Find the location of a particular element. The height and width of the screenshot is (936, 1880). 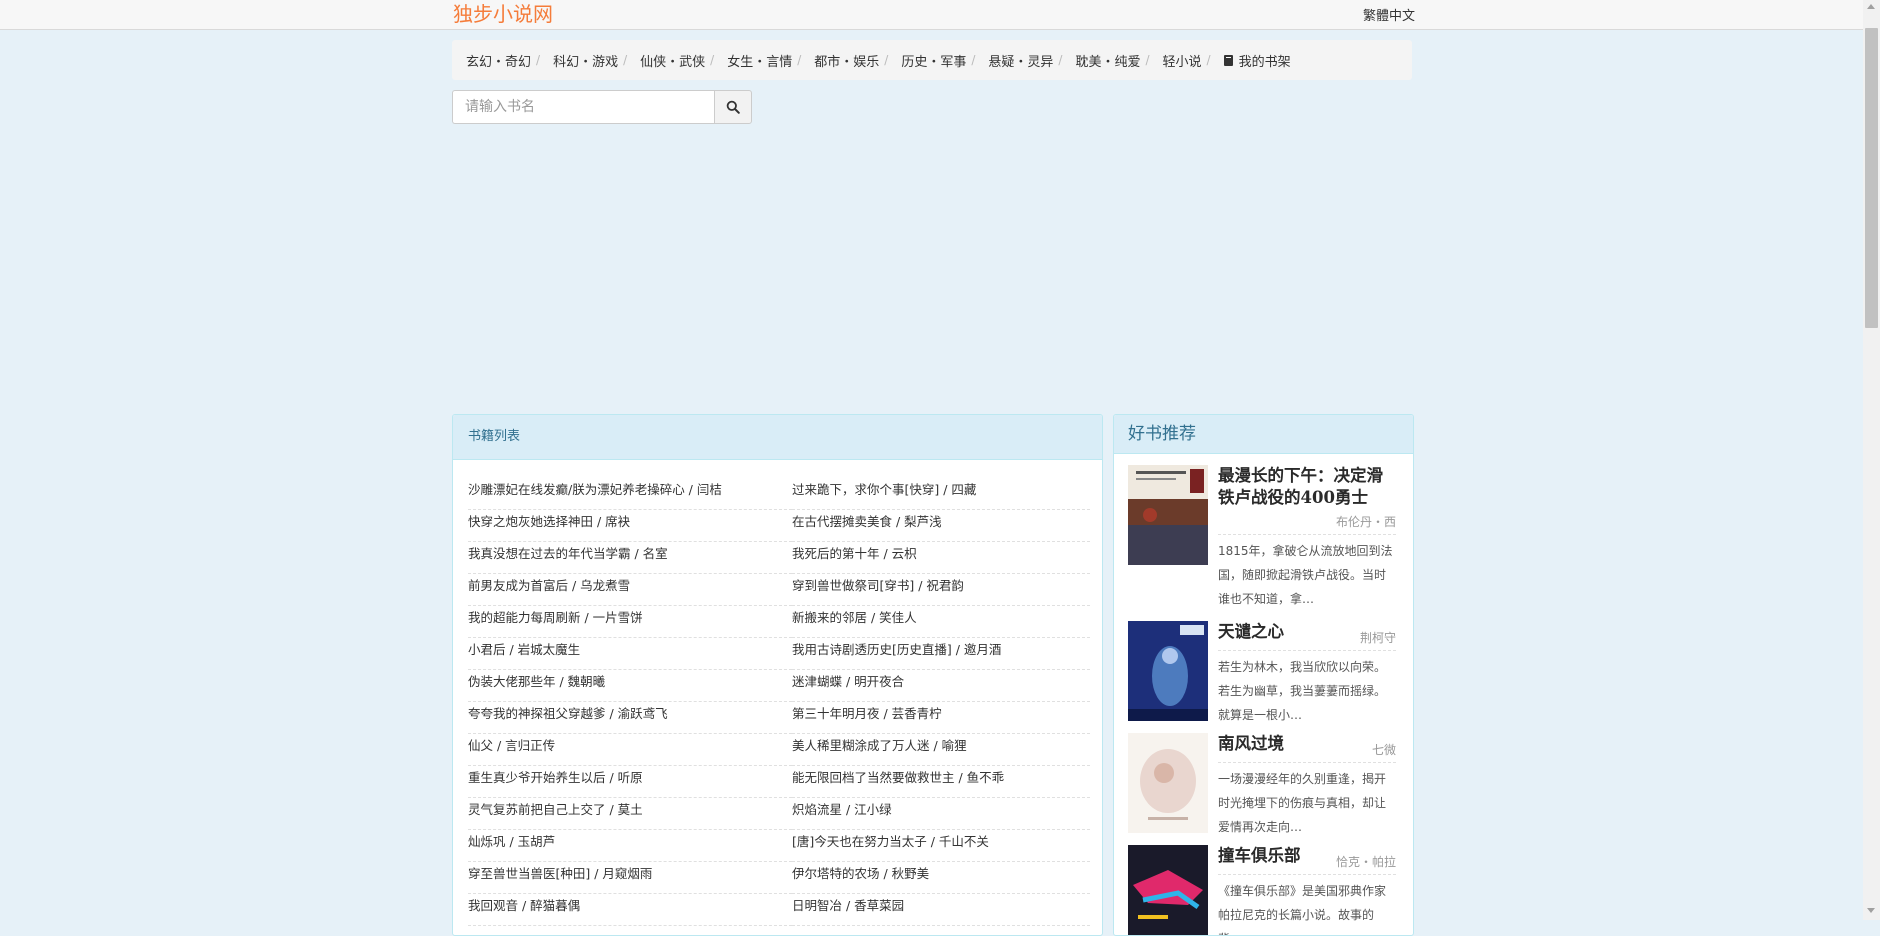

rec-author: 恰克・帕拉 is located at coordinates (1363, 861).